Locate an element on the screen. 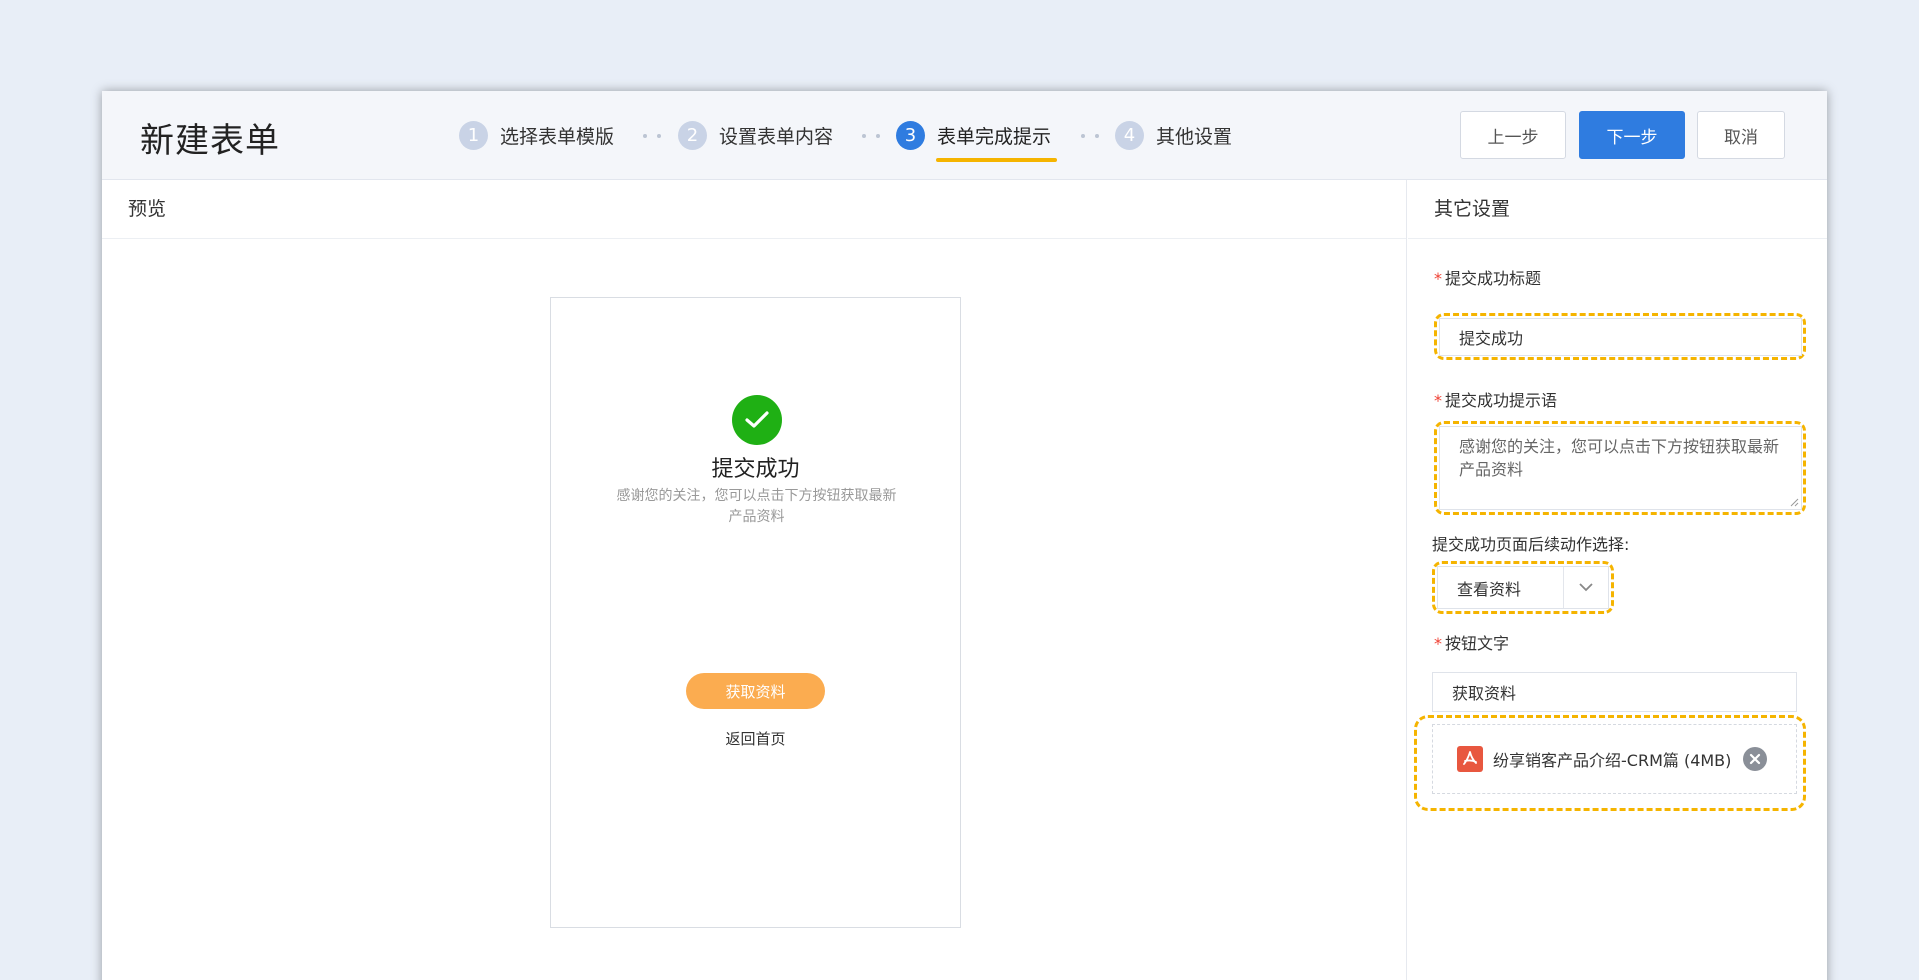  step-1: 1 选择表单模版 is located at coordinates (536, 135).